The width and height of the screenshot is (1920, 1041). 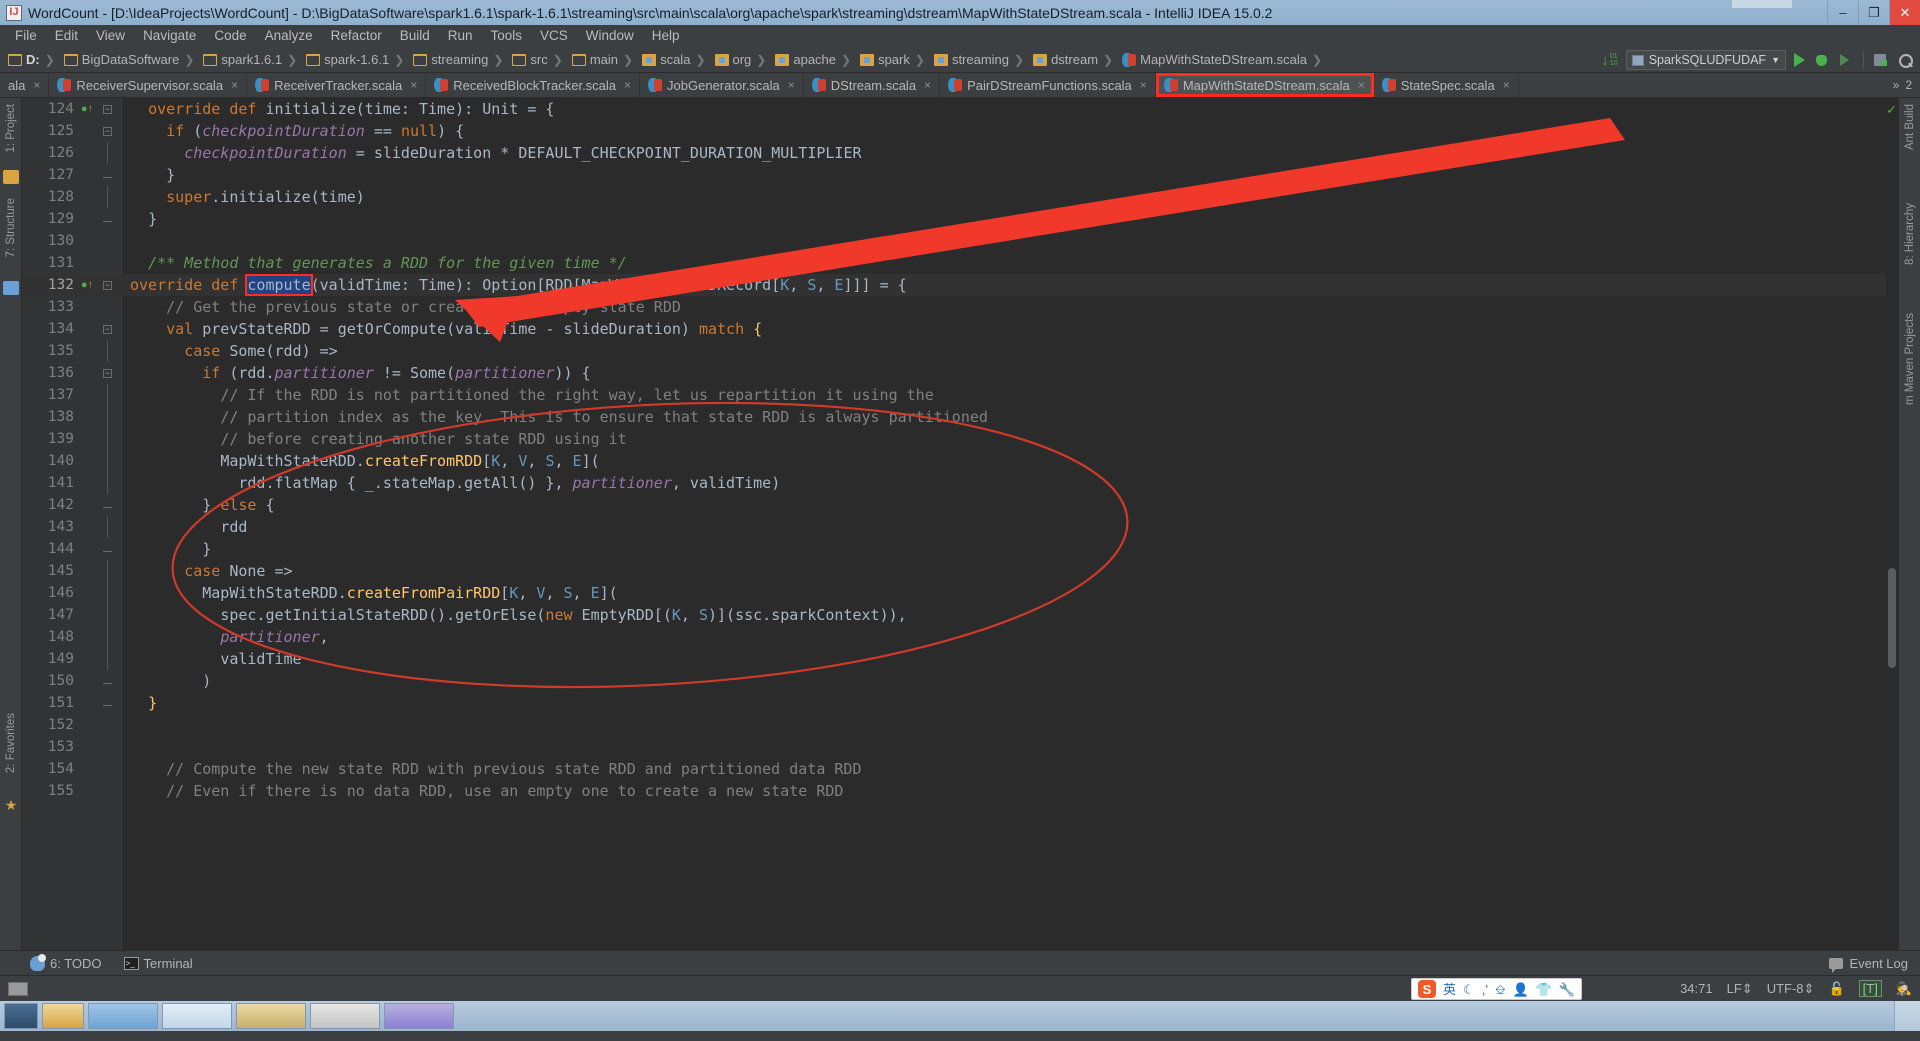 What do you see at coordinates (872, 85) in the screenshot?
I see `editor-tab-dstream-scala: DStream.scala ×` at bounding box center [872, 85].